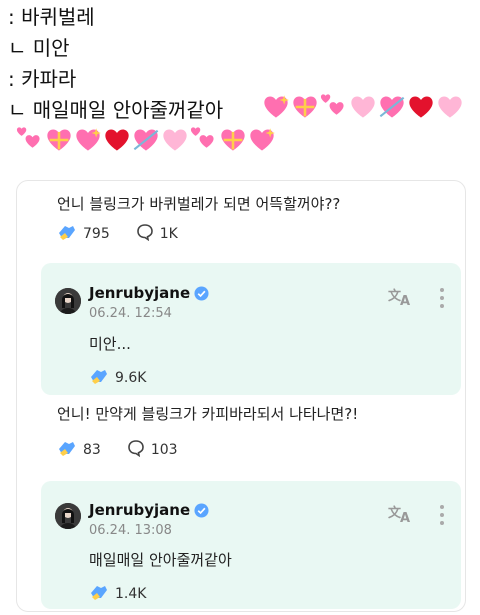 The image size is (480, 615). Describe the element at coordinates (117, 450) in the screenshot. I see `question-2-stats: 83 103` at that location.